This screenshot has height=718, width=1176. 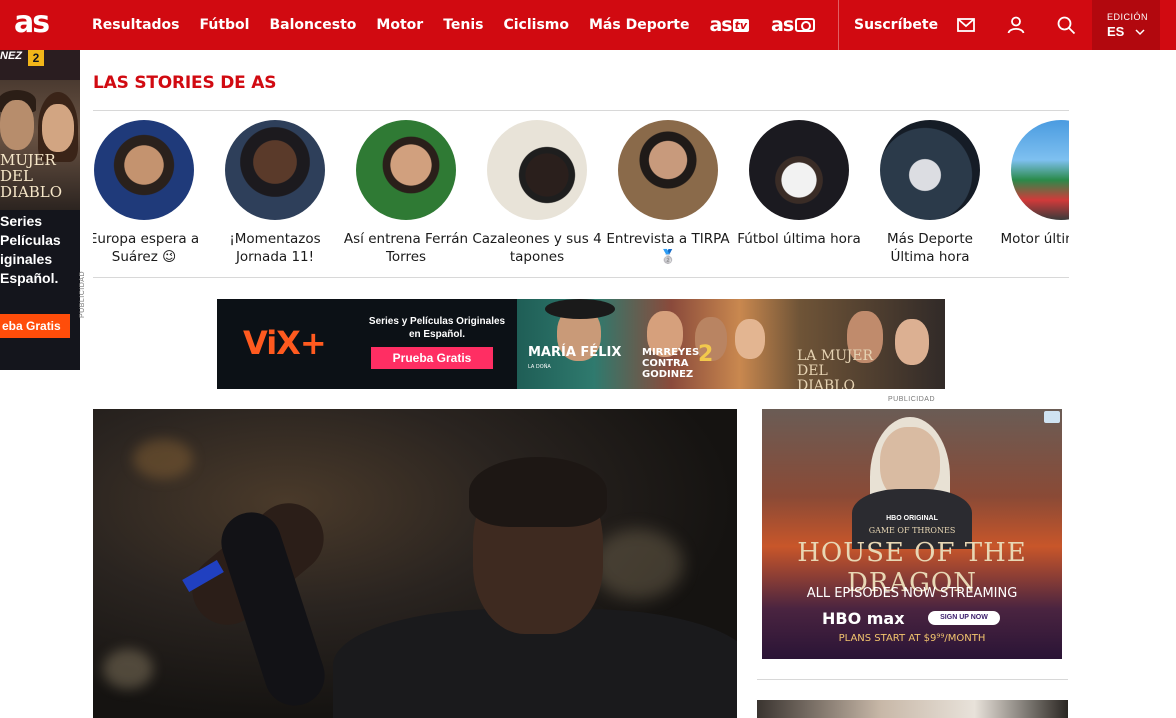 I want to click on banner-ad-brand: ViX+, so click(x=285, y=343).